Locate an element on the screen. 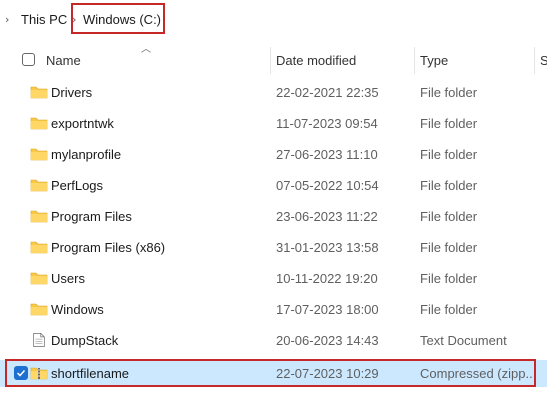 Image resolution: width=547 pixels, height=398 pixels. column-header-type: Type is located at coordinates (434, 60).